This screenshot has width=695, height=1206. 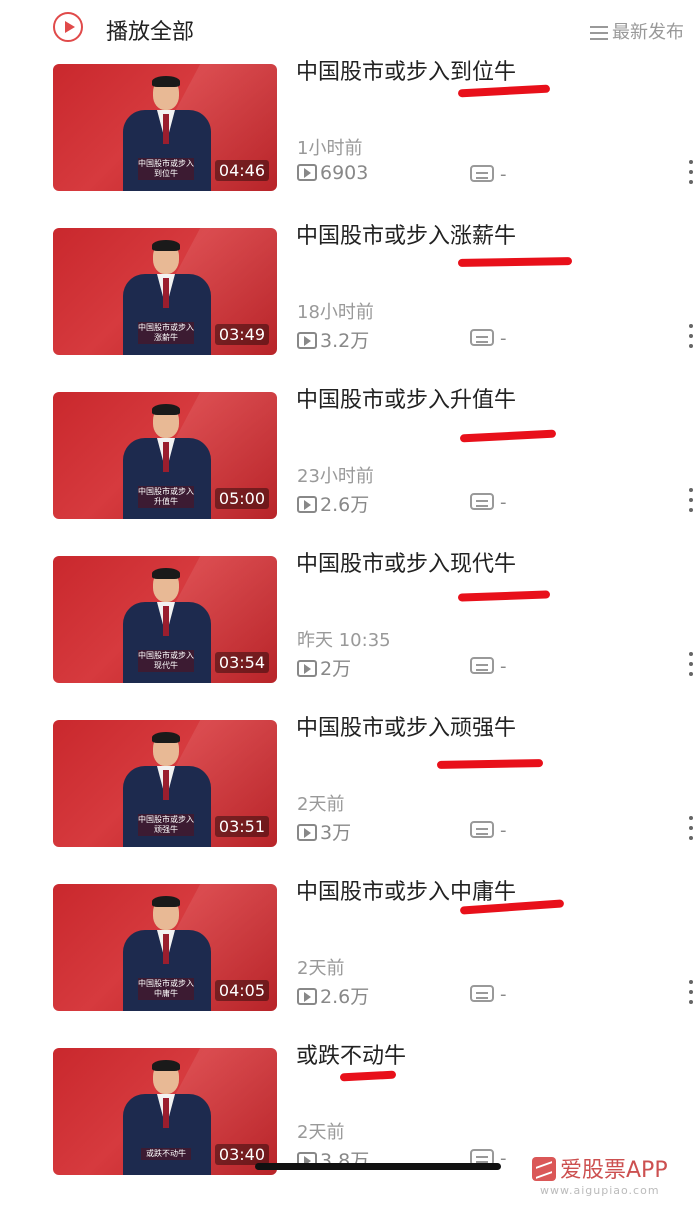 What do you see at coordinates (406, 73) in the screenshot?
I see `video-title: 中国股市或步入到位牛` at bounding box center [406, 73].